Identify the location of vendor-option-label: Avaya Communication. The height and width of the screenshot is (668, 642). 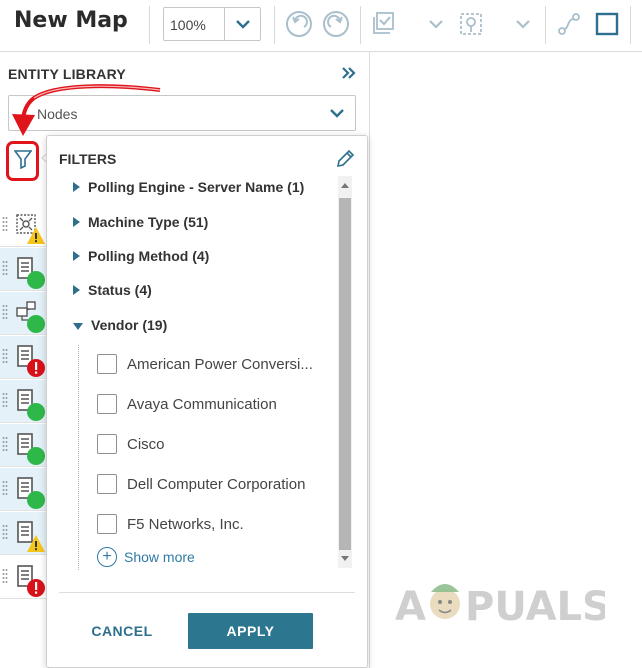
(202, 404).